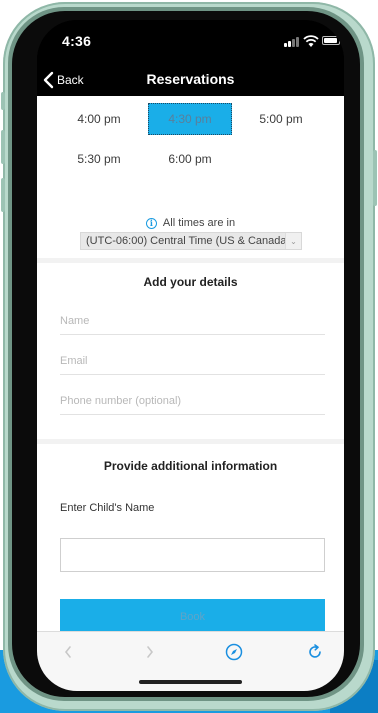 The image size is (378, 713). Describe the element at coordinates (77, 41) in the screenshot. I see `status-time: 4:36` at that location.